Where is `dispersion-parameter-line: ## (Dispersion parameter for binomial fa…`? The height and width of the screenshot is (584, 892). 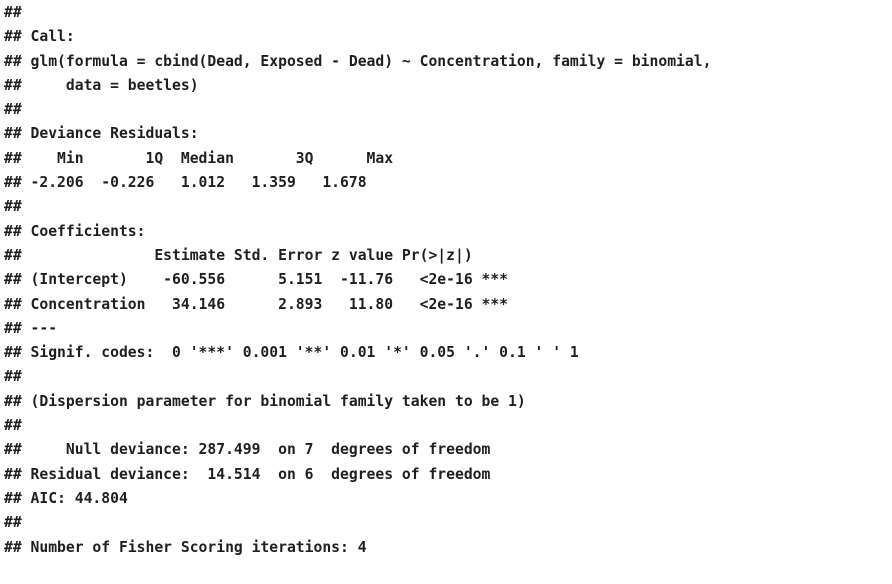 dispersion-parameter-line: ## (Dispersion parameter for binomial fa… is located at coordinates (265, 401).